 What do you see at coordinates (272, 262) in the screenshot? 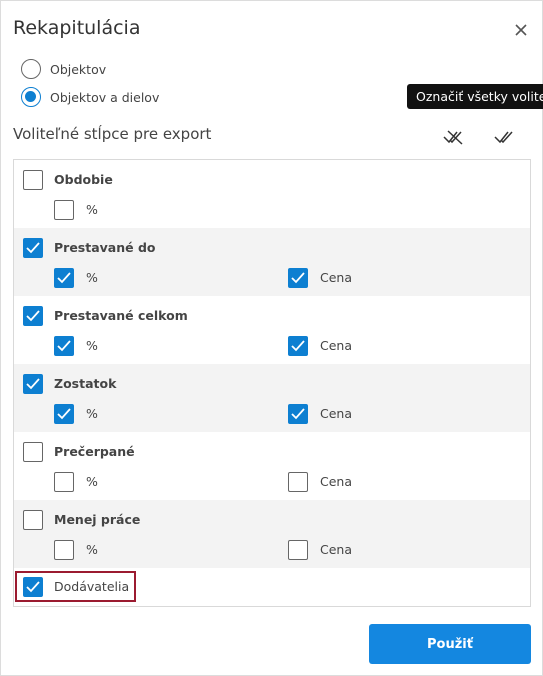
I see `group-prestavane-do: Prestavané do % Cena` at bounding box center [272, 262].